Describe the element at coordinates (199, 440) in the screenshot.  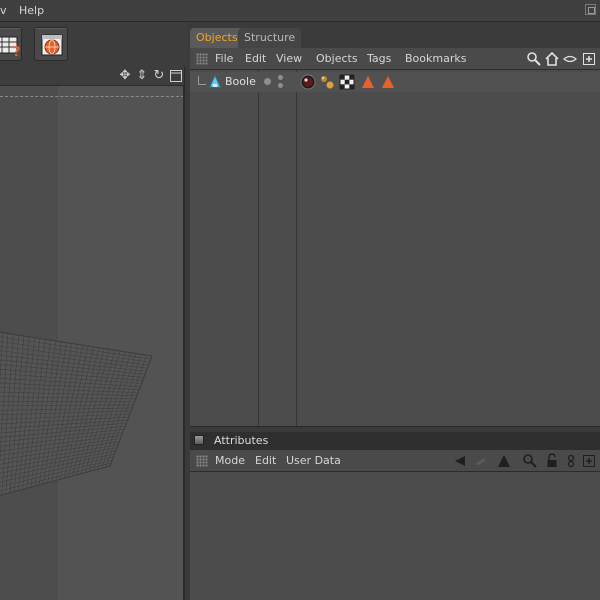
I see `attributes-icon` at that location.